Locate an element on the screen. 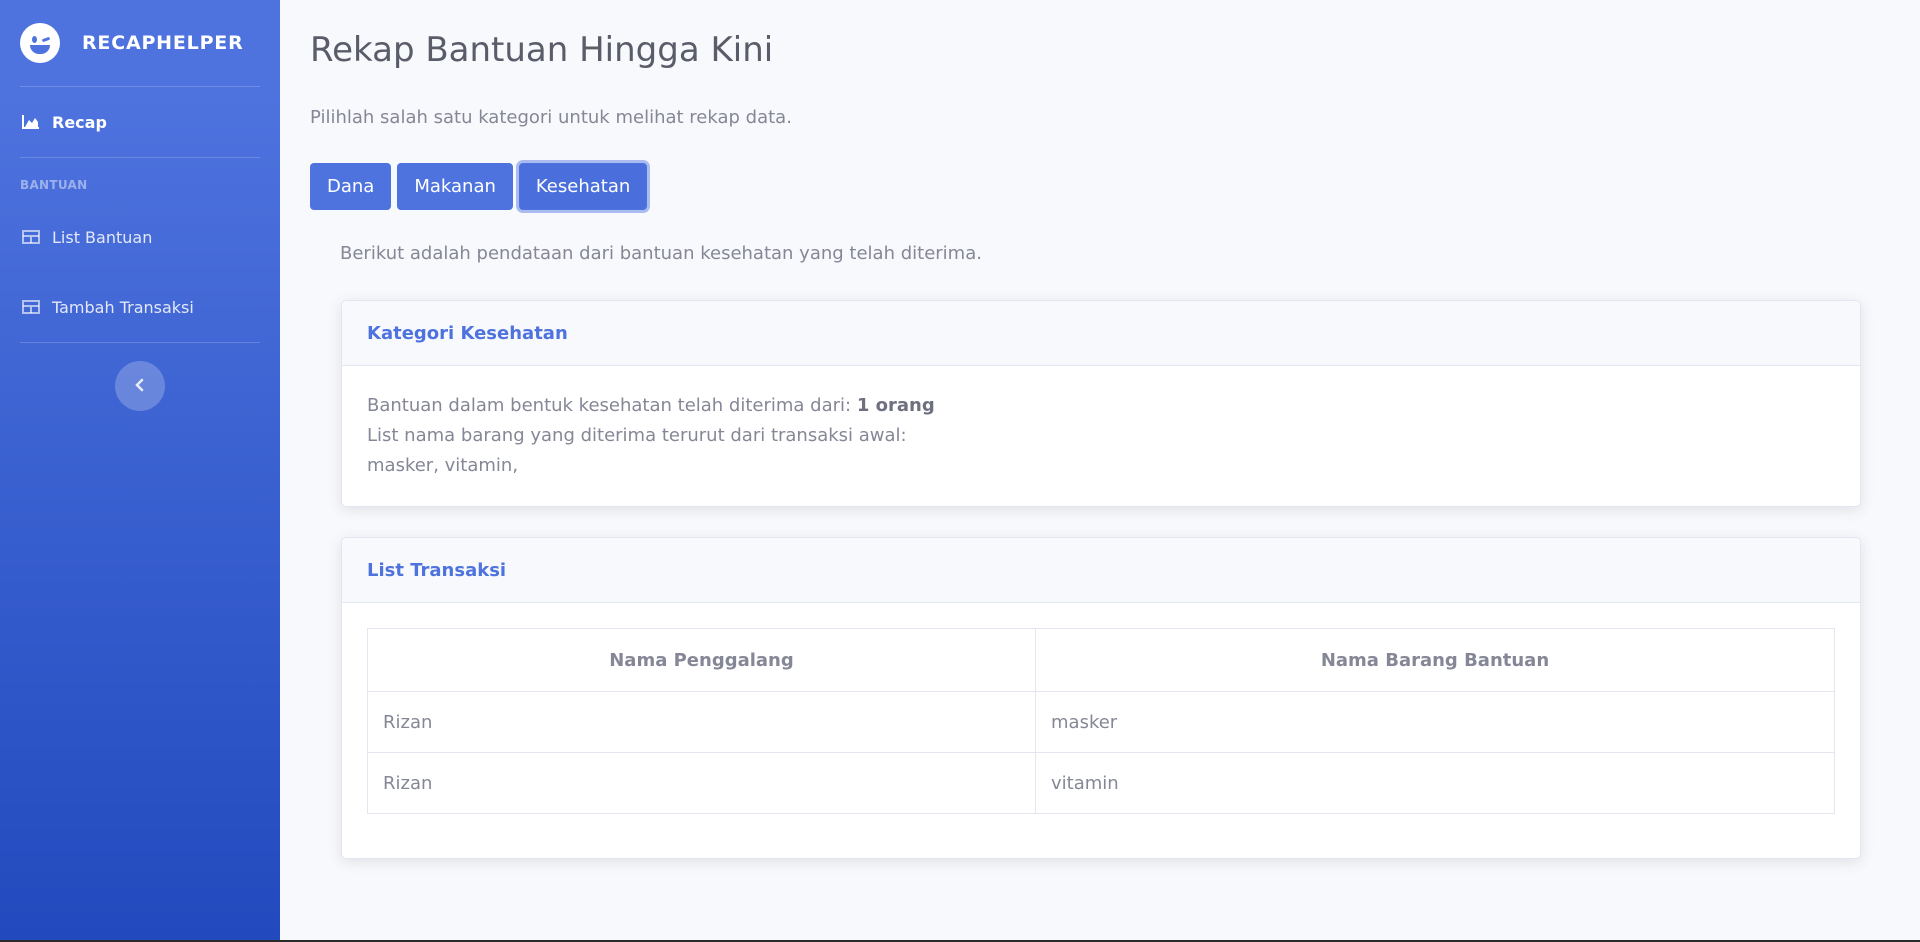  category-button-group: Dana Makanan Kesehatan is located at coordinates (479, 186).